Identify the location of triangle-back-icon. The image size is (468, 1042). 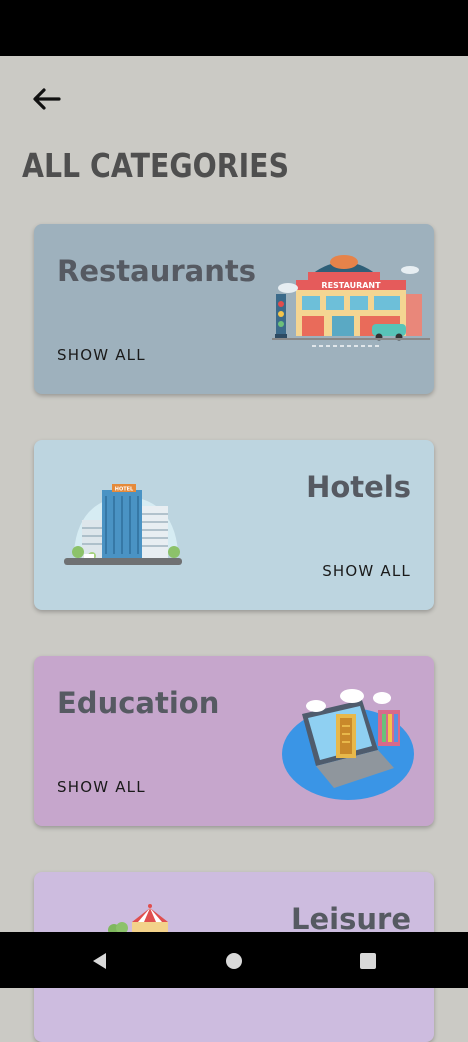
(99, 961).